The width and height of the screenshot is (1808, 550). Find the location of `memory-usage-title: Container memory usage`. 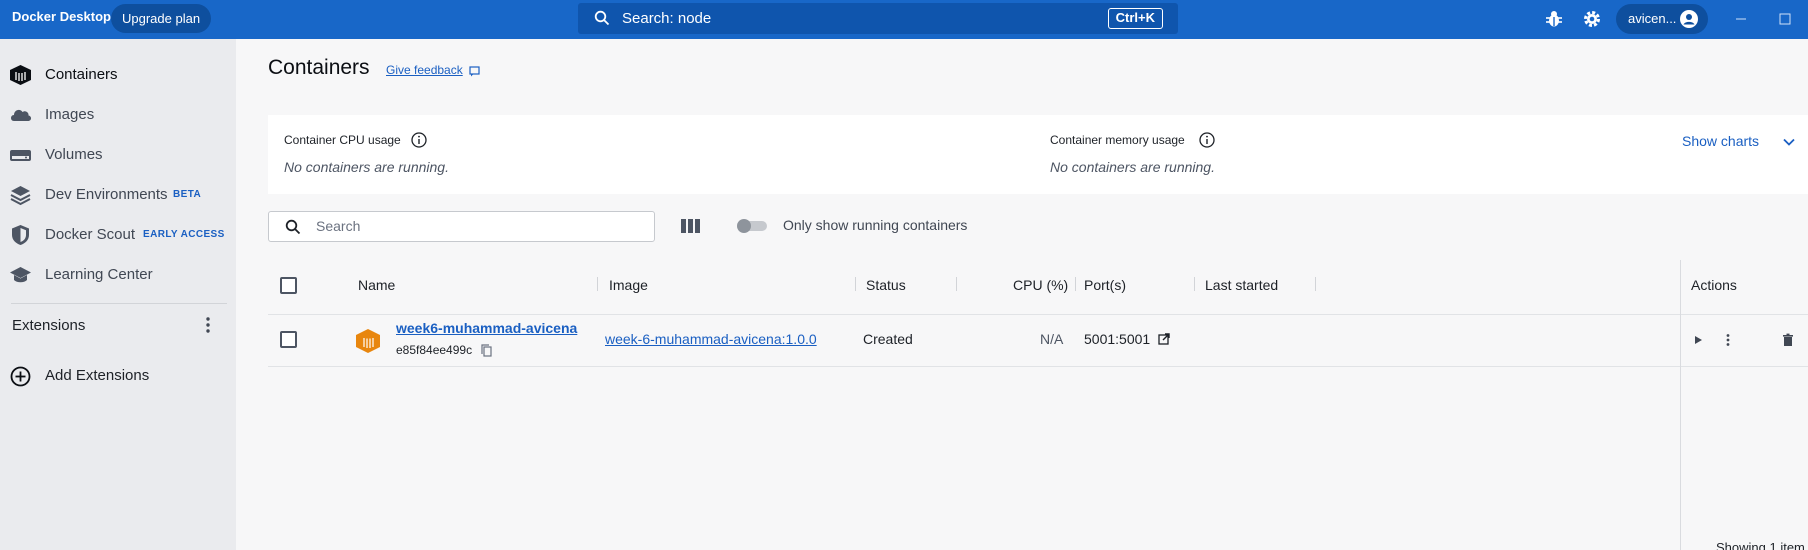

memory-usage-title: Container memory usage is located at coordinates (1117, 140).